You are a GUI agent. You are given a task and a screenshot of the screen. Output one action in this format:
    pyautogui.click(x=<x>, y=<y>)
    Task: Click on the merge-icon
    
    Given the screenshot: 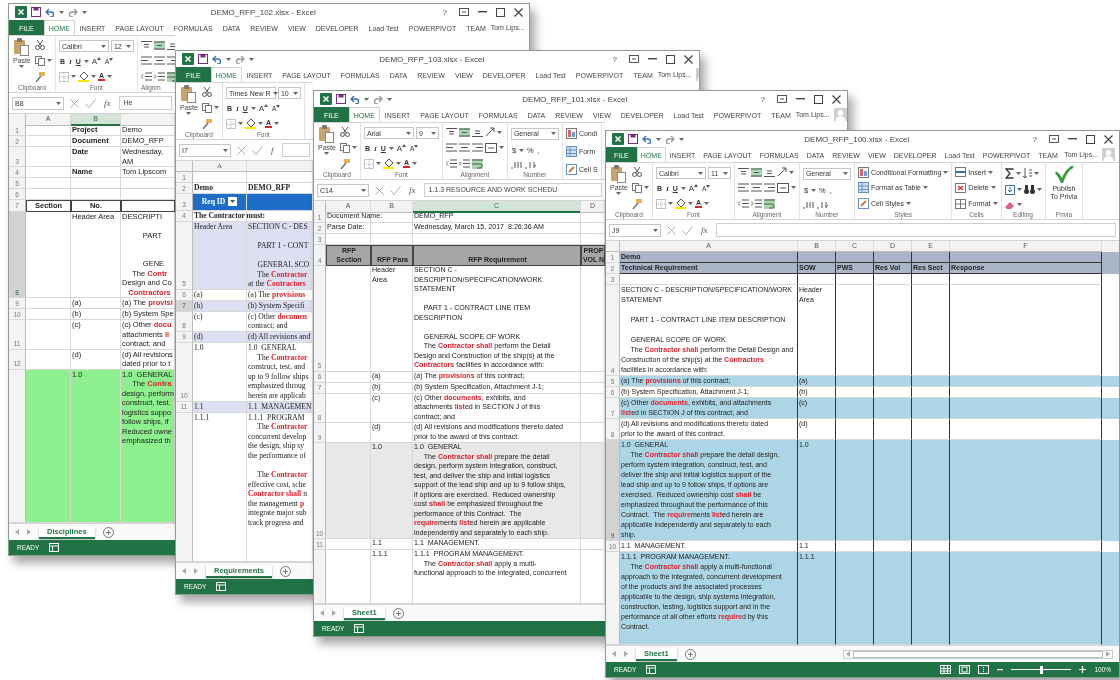 What is the action you would take?
    pyautogui.click(x=490, y=148)
    